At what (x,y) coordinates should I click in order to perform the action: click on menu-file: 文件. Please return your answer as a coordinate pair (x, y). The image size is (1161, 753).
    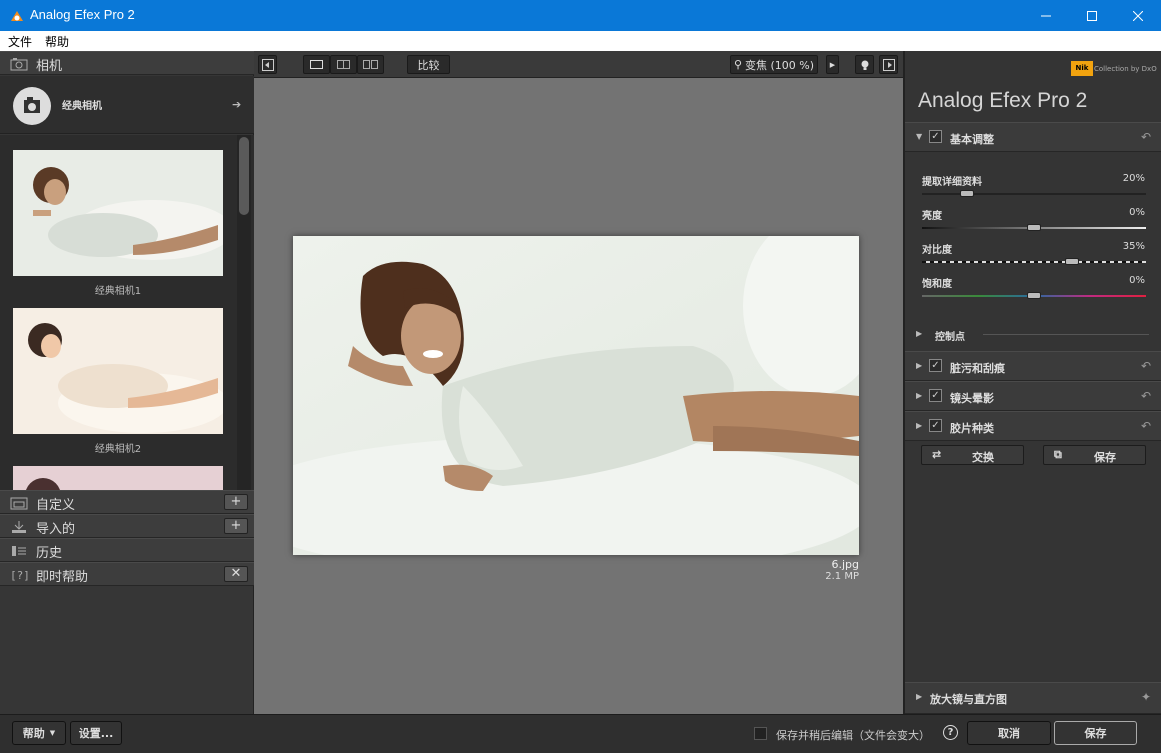
    Looking at the image, I should click on (20, 41).